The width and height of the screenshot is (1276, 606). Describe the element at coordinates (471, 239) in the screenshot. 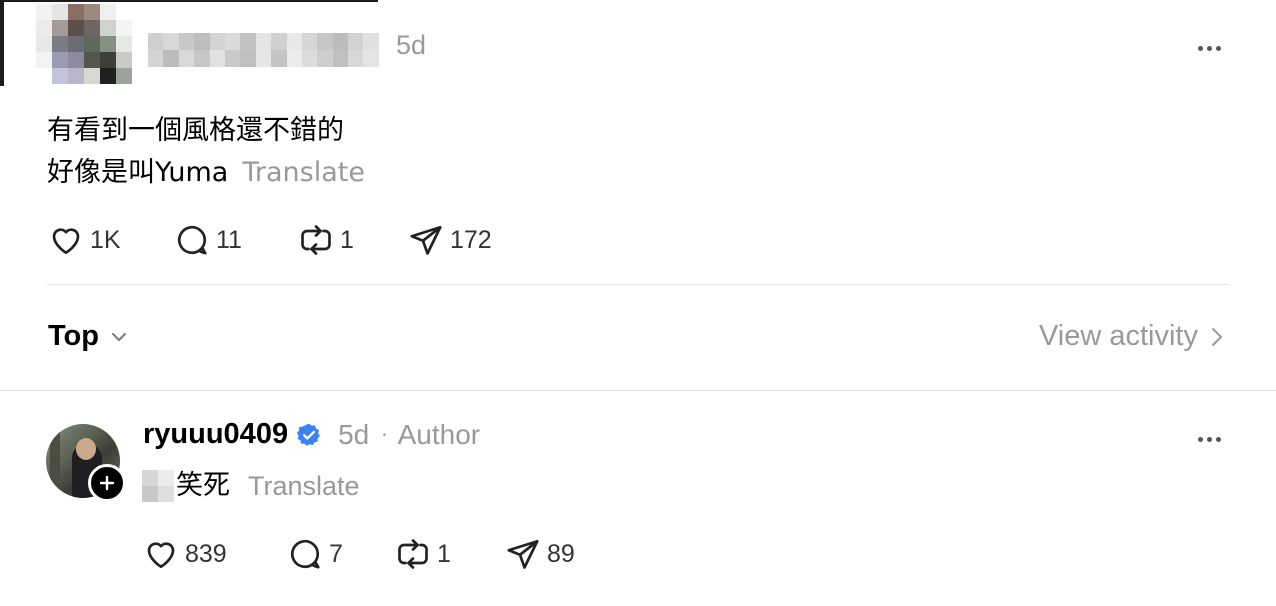

I see `op-share-count: 172` at that location.